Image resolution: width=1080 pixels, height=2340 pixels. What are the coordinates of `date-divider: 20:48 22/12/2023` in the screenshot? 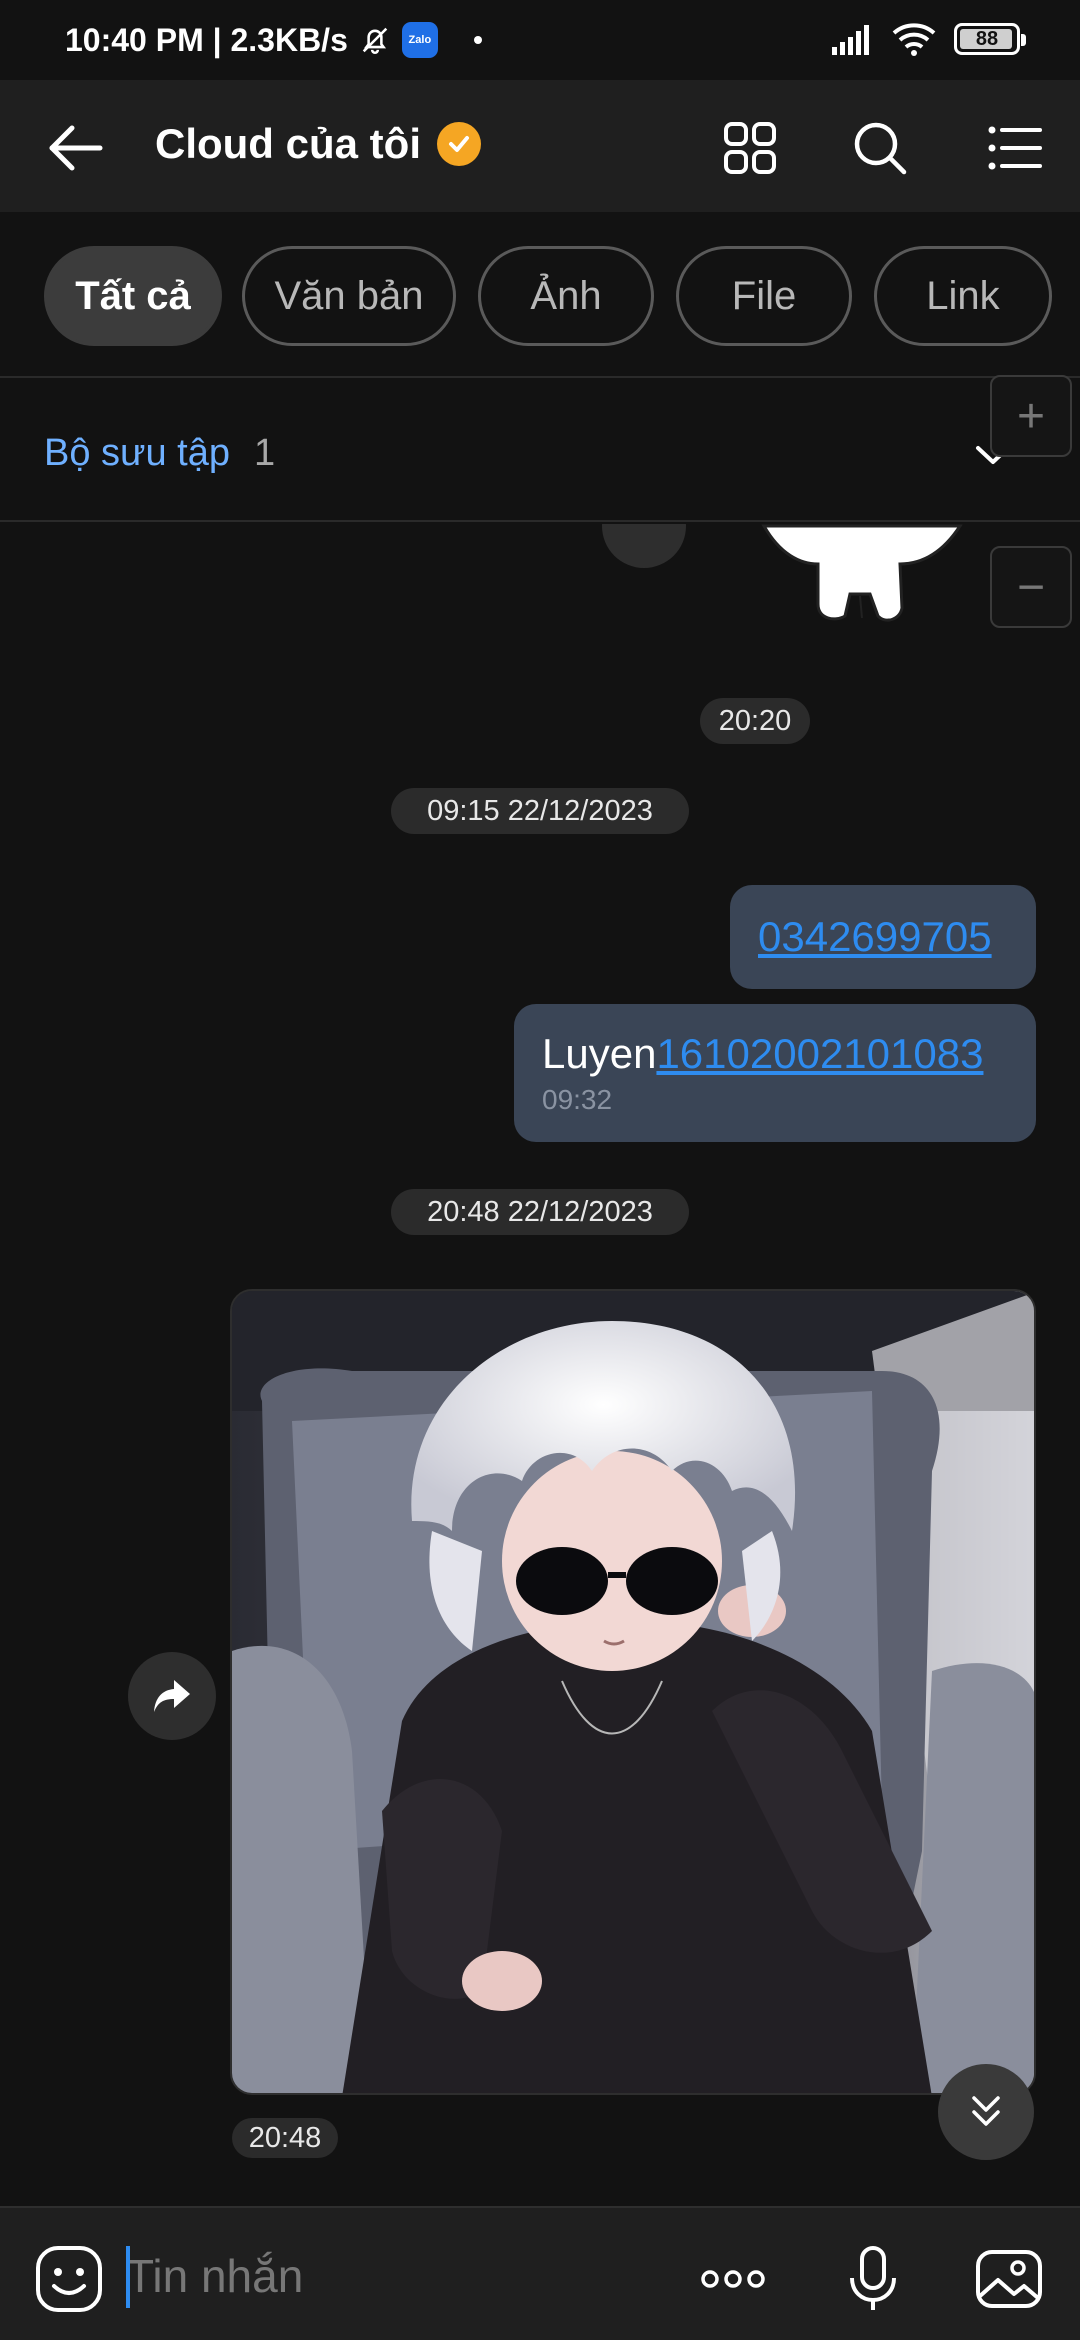 It's located at (540, 1212).